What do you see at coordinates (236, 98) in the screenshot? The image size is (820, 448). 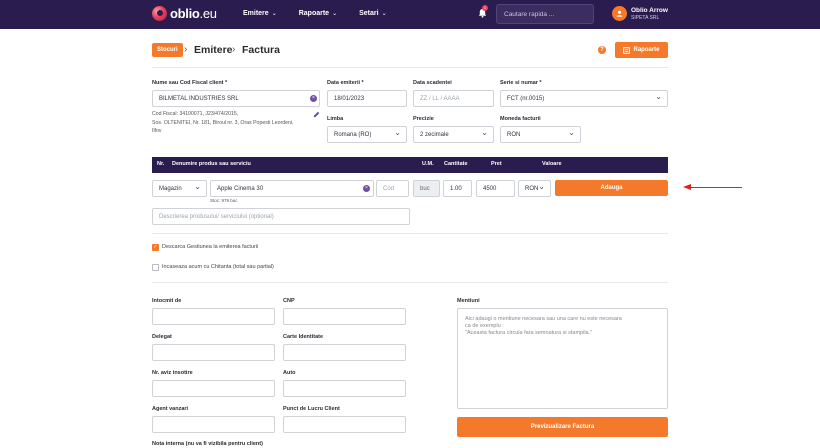 I see `client-input: BILMETAL INDUSTRIES SRL` at bounding box center [236, 98].